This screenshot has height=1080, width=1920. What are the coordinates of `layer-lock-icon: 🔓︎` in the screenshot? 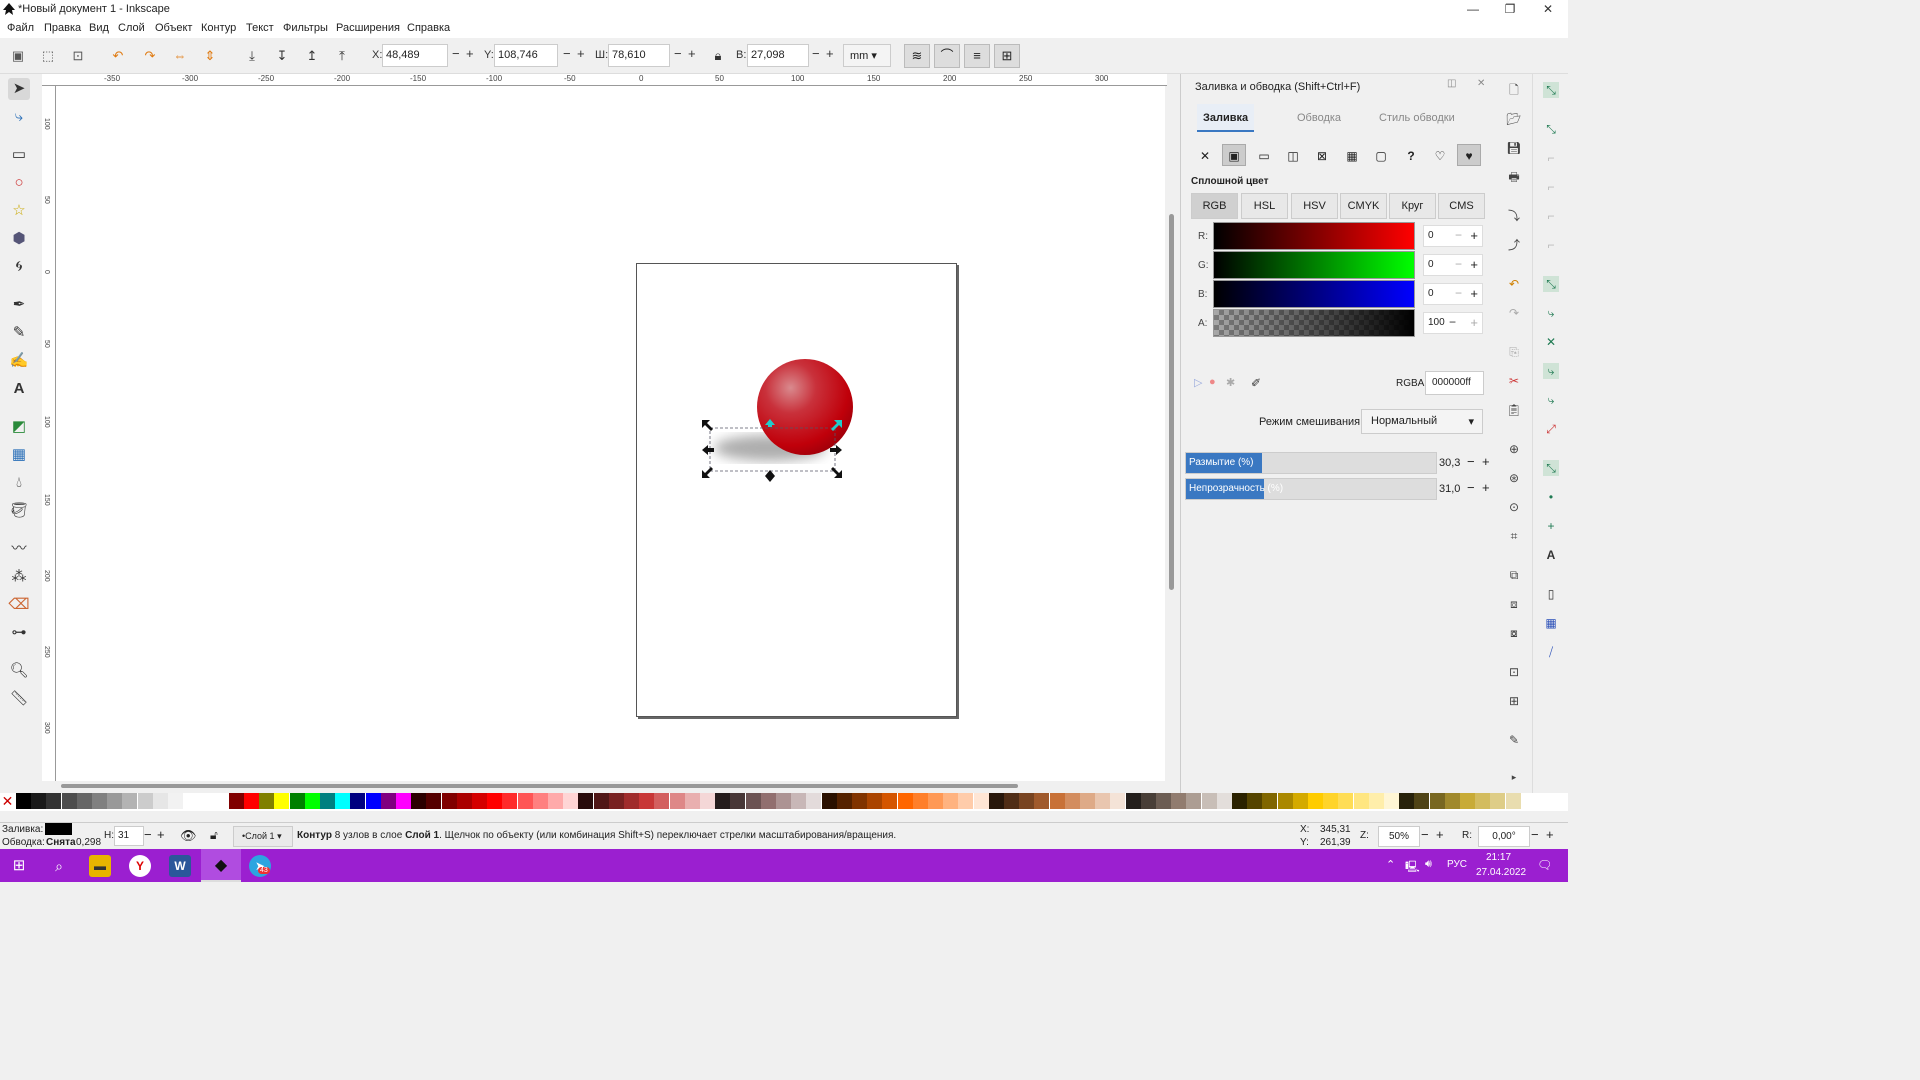 It's located at (214, 835).